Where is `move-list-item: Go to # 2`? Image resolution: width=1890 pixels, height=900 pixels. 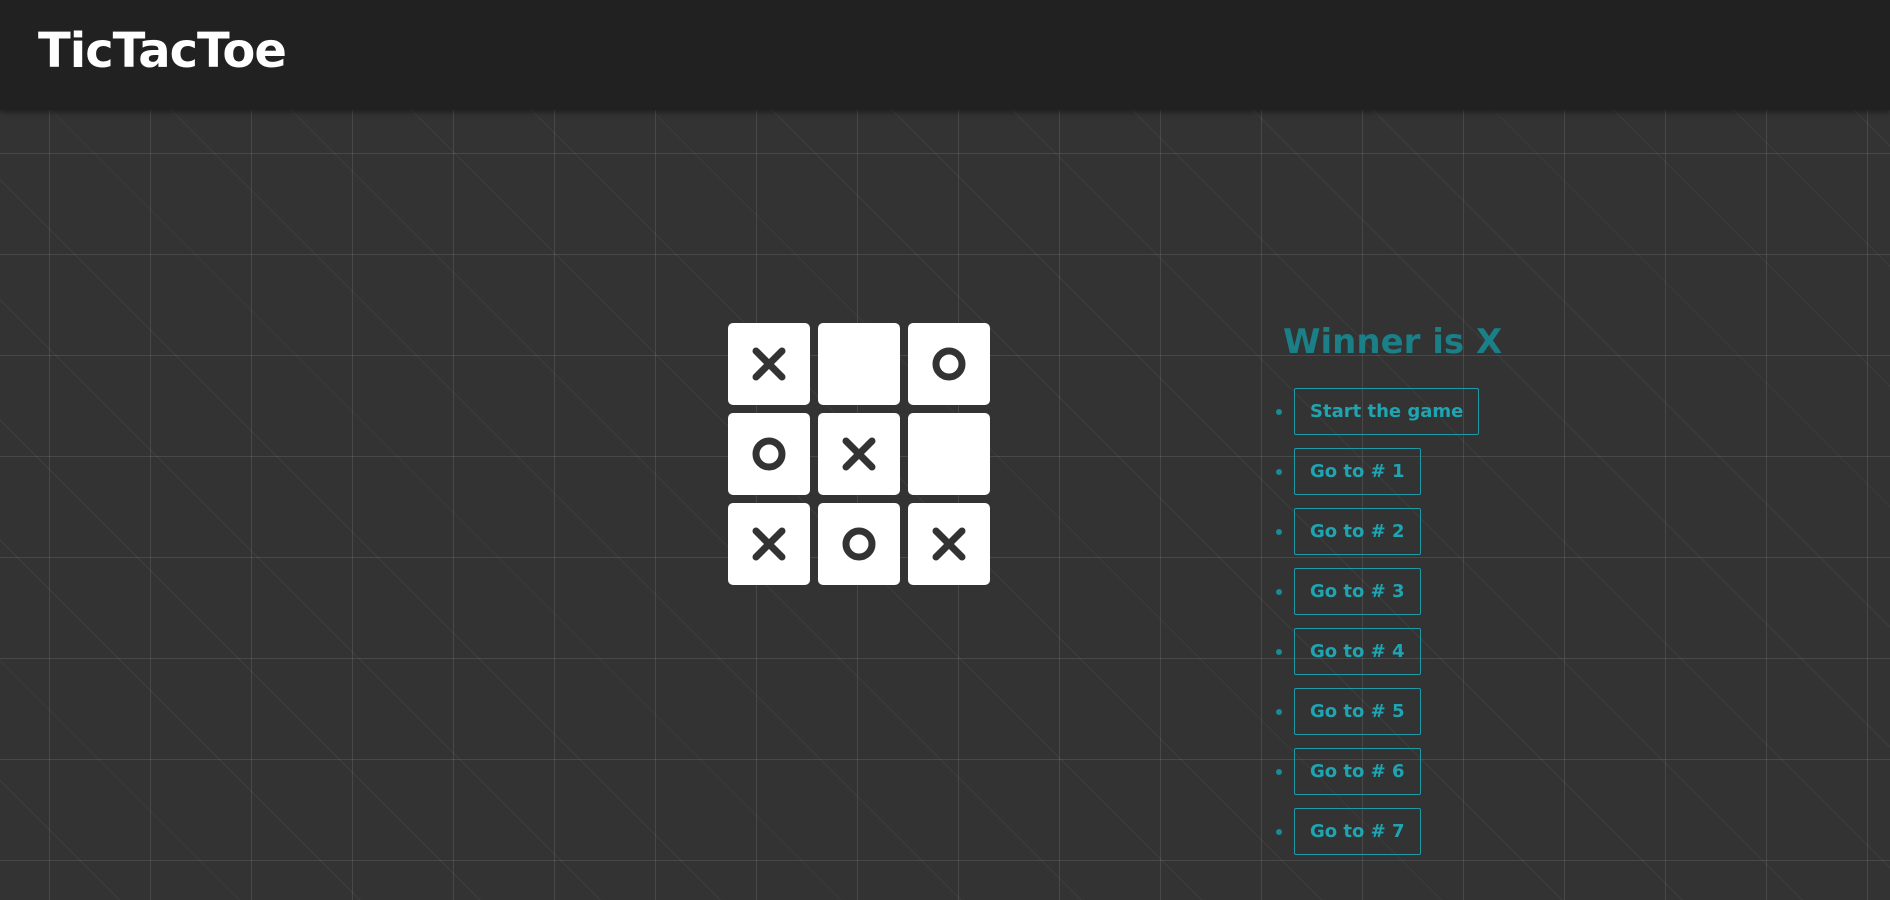 move-list-item: Go to # 2 is located at coordinates (1376, 531).